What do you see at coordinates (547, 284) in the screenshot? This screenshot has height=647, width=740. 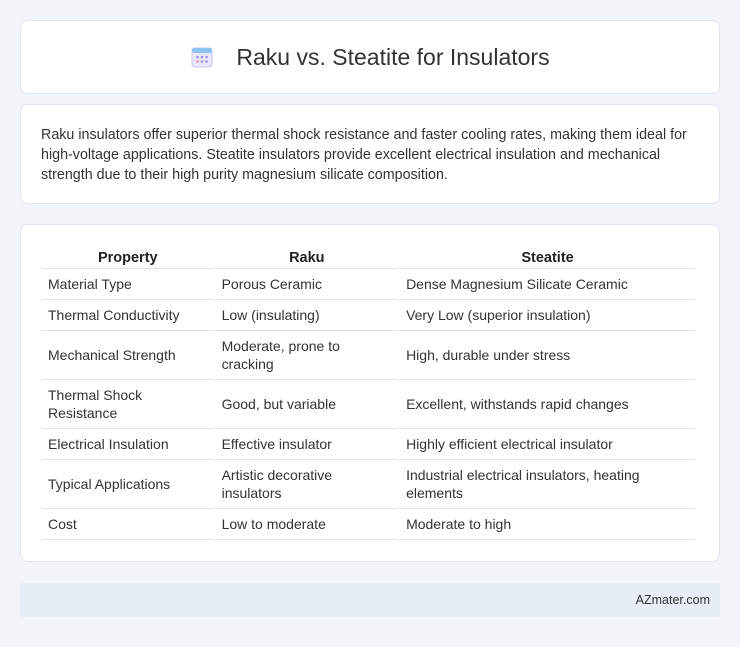 I see `cell-steatite: Dense Magnesium Silicate Ceramic` at bounding box center [547, 284].